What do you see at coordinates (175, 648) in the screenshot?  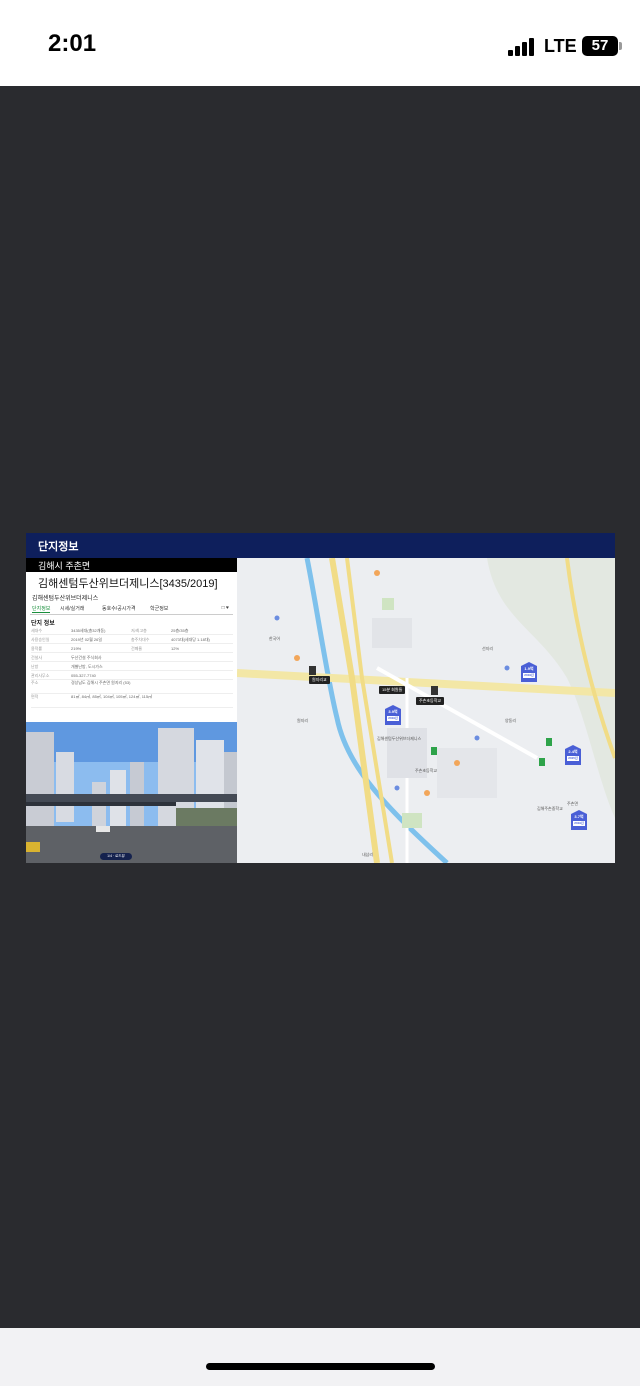 I see `info-value: 12%` at bounding box center [175, 648].